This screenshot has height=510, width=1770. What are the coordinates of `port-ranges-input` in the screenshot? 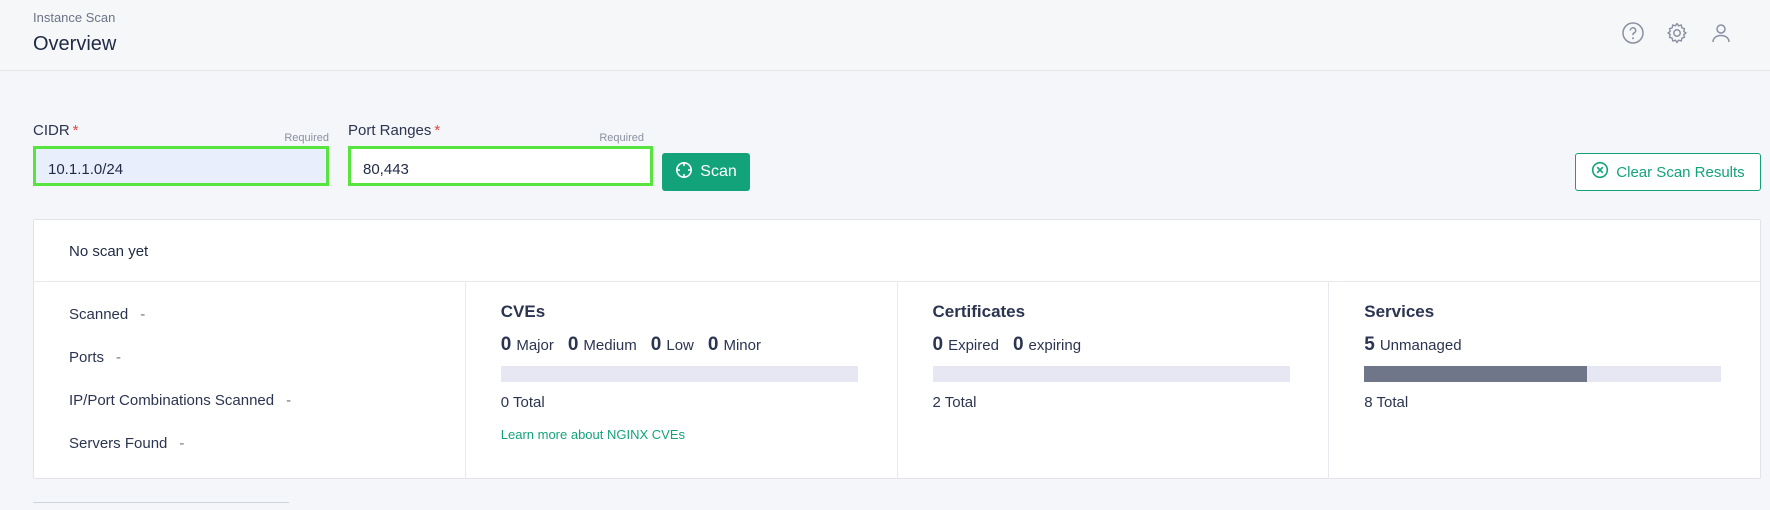 It's located at (500, 166).